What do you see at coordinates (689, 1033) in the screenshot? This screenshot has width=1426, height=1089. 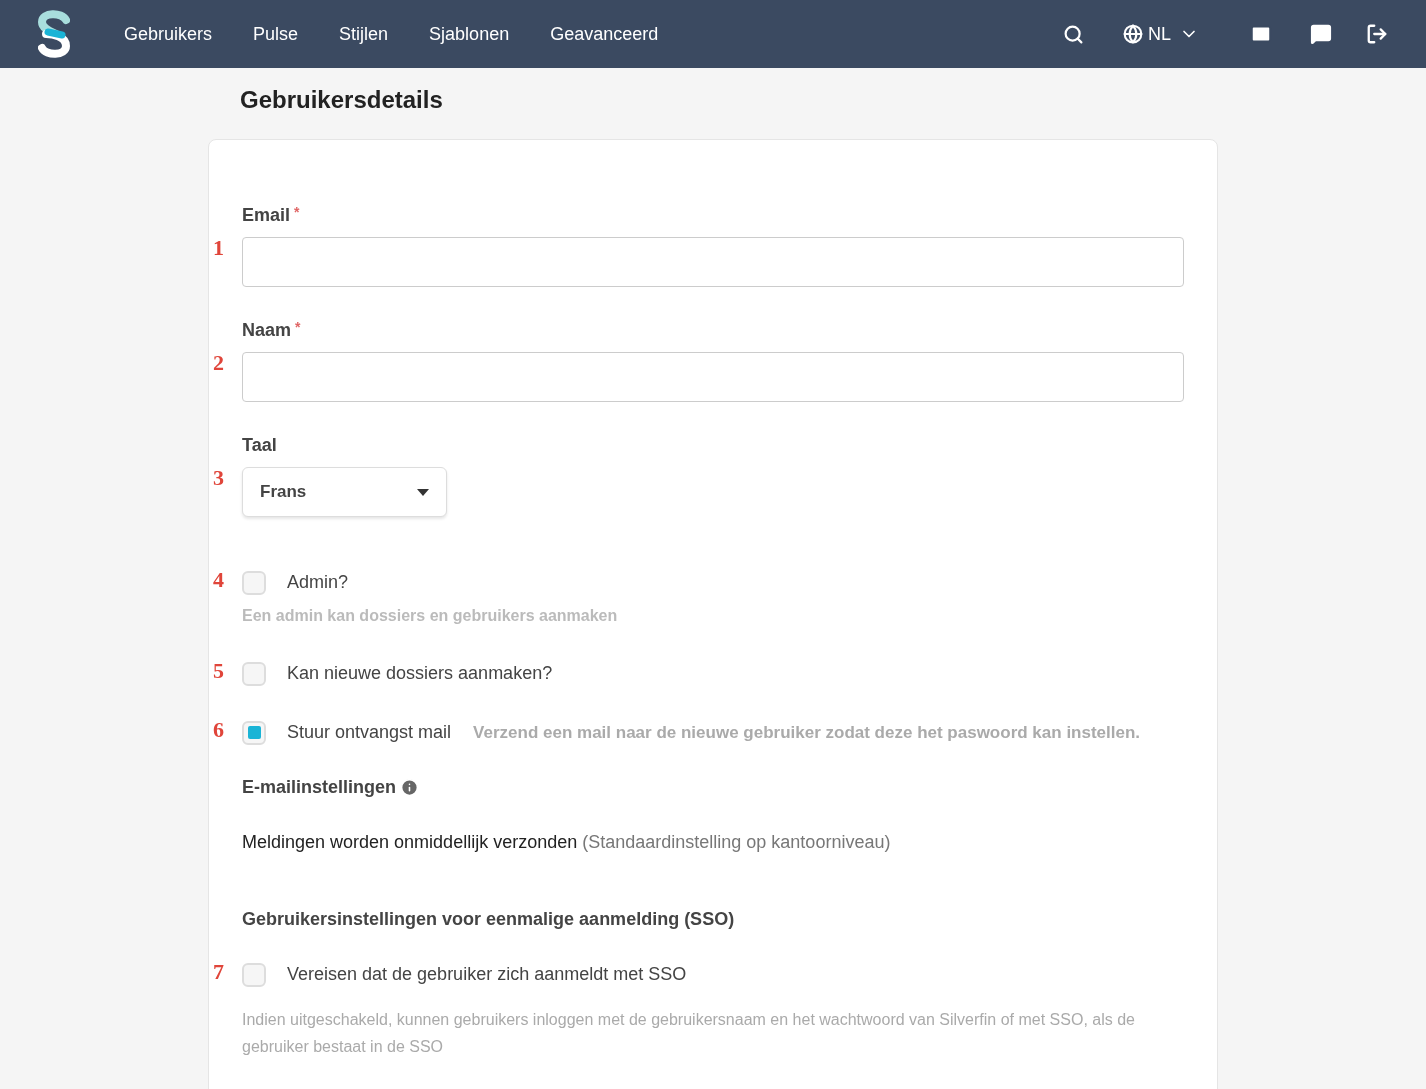 I see `help-text: Indien uitgeschakeld, kunnen gebruikers inloggen met de gebruikersnaam en het wachtwoord van Silverfin of met SSO, als de gebruiker bestaat in de SSO` at bounding box center [689, 1033].